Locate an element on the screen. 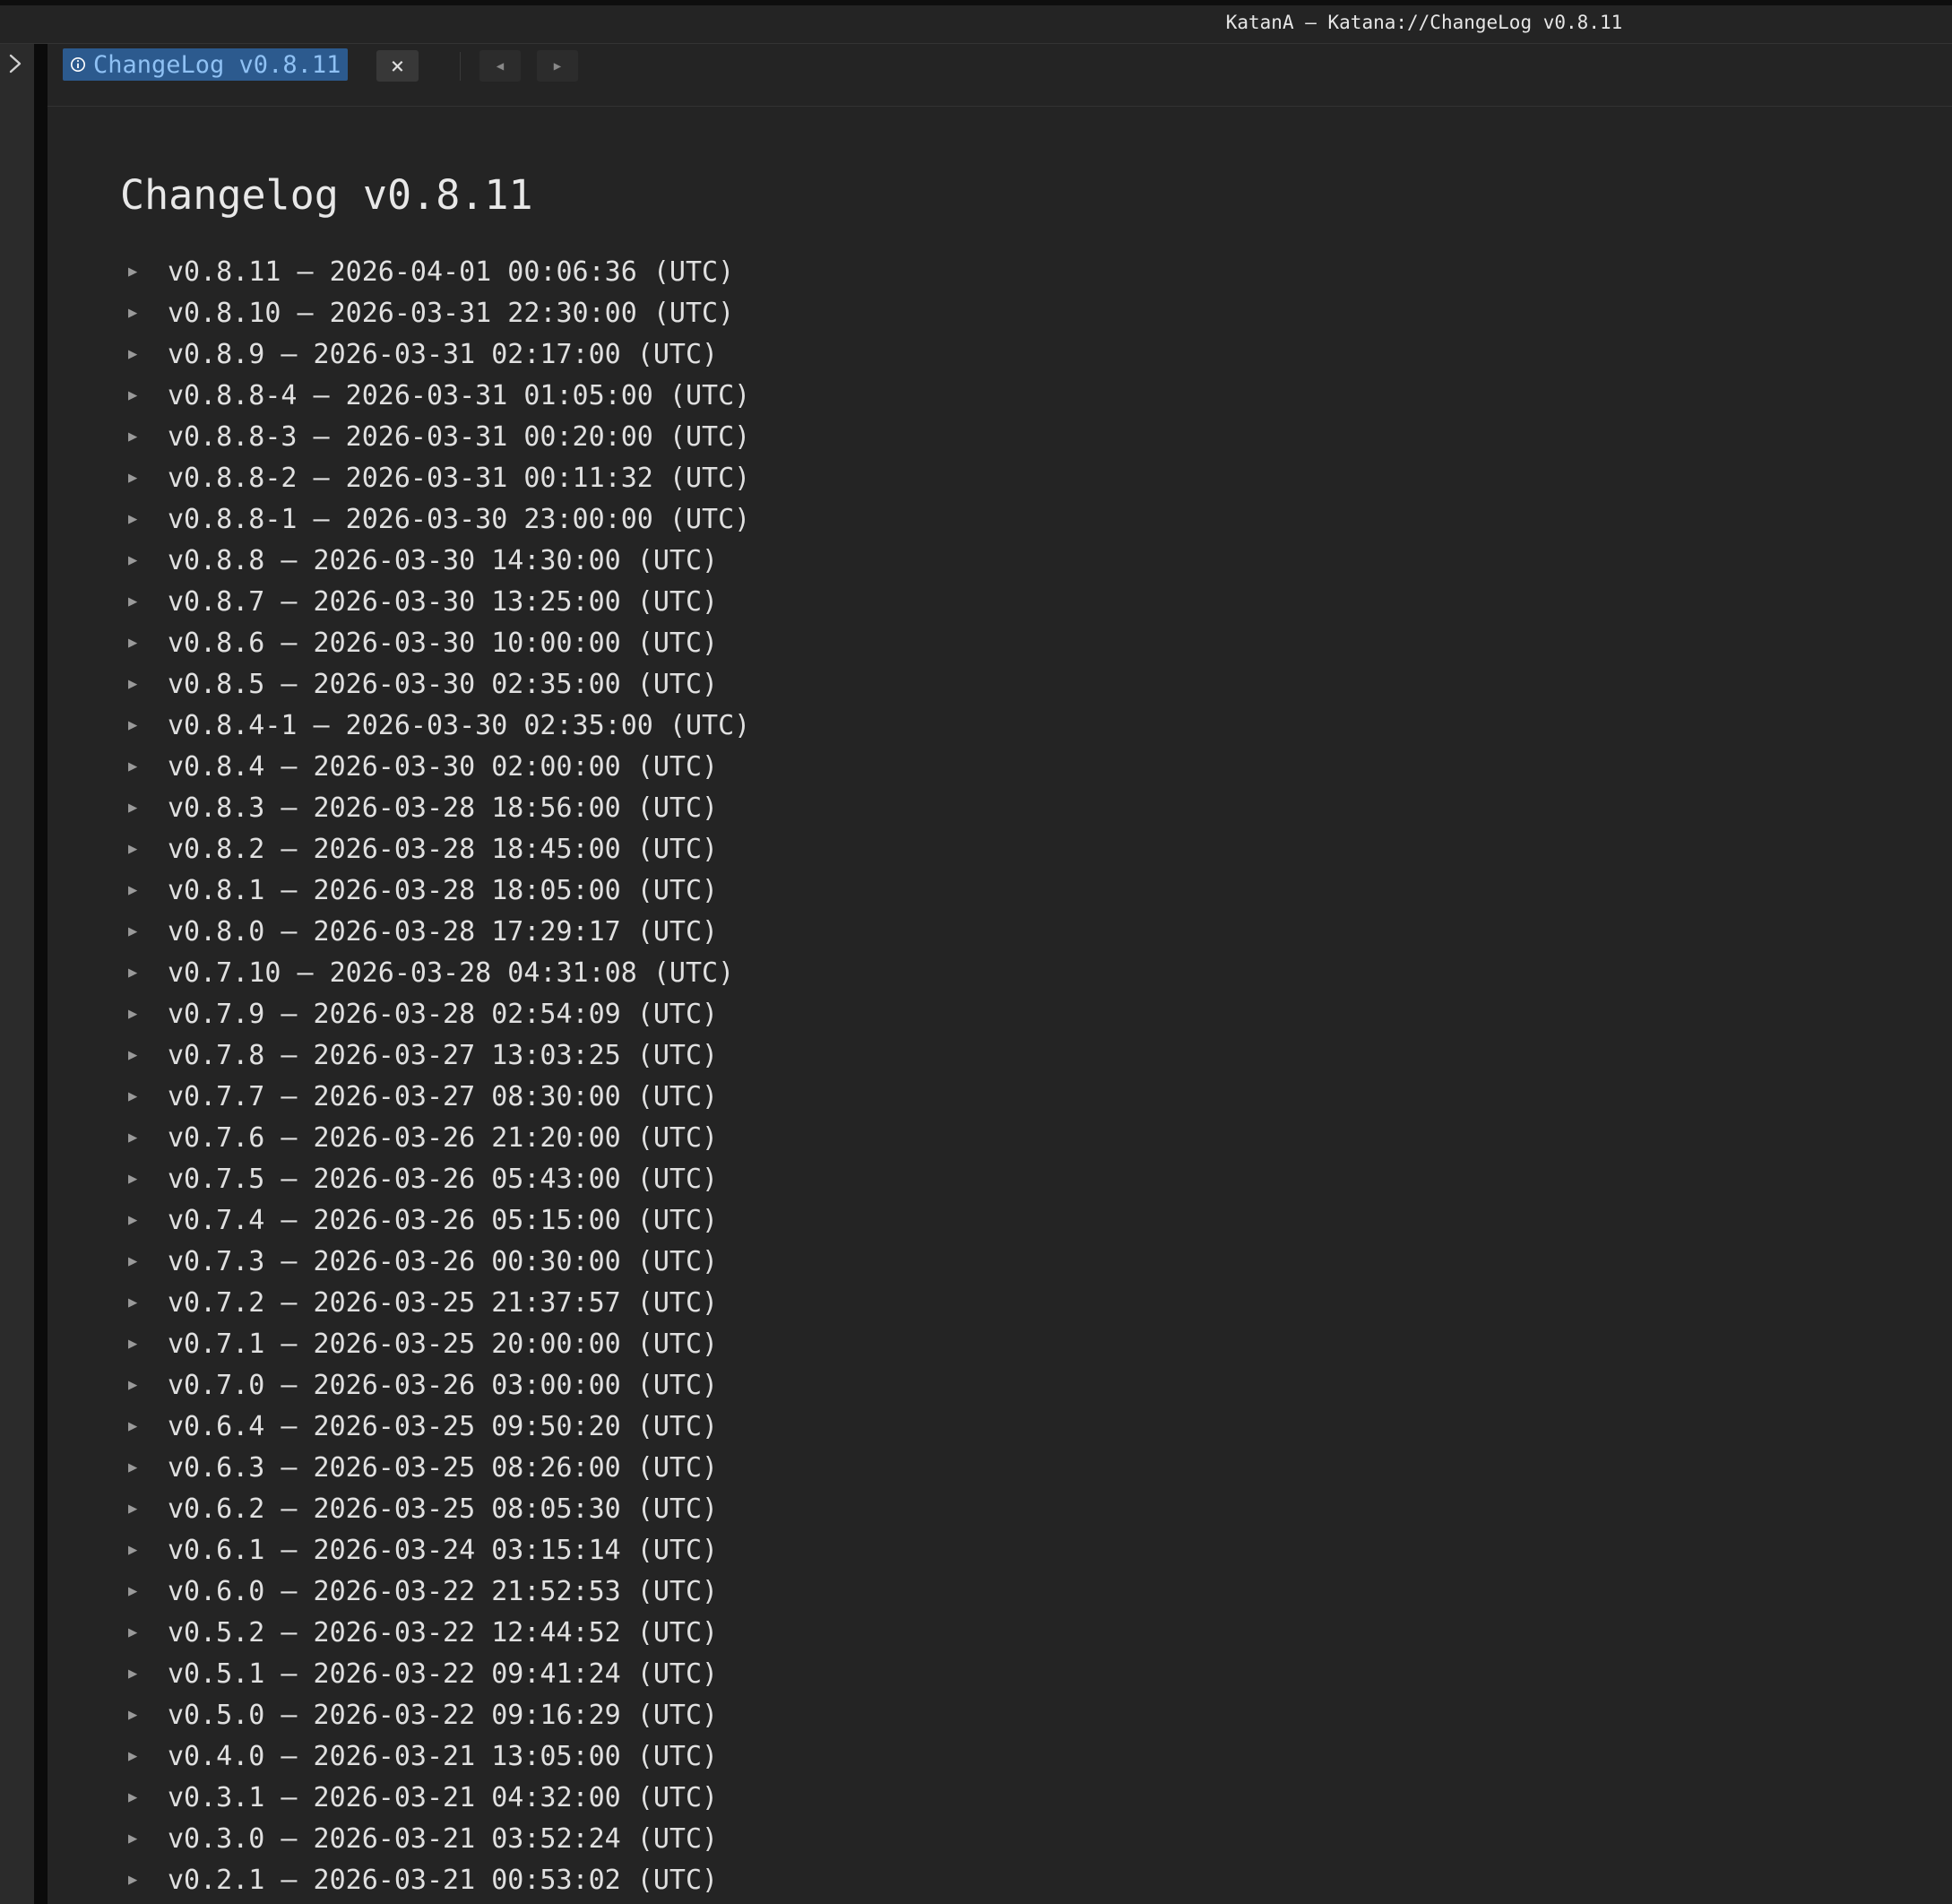 The height and width of the screenshot is (1904, 1952). changelog-entry: ▶ v0.7.10 — 2026-03-28 04:31:08 (UTC) is located at coordinates (439, 973).